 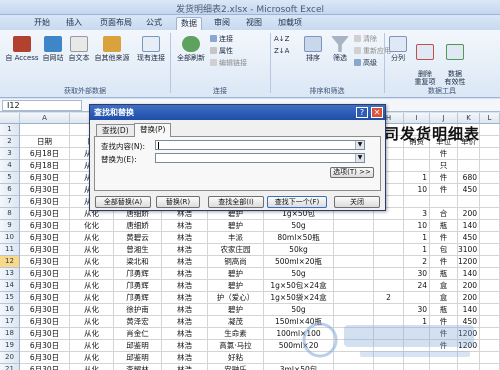 What do you see at coordinates (359, 145) in the screenshot?
I see `chevron-down-icon: ▼` at bounding box center [359, 145].